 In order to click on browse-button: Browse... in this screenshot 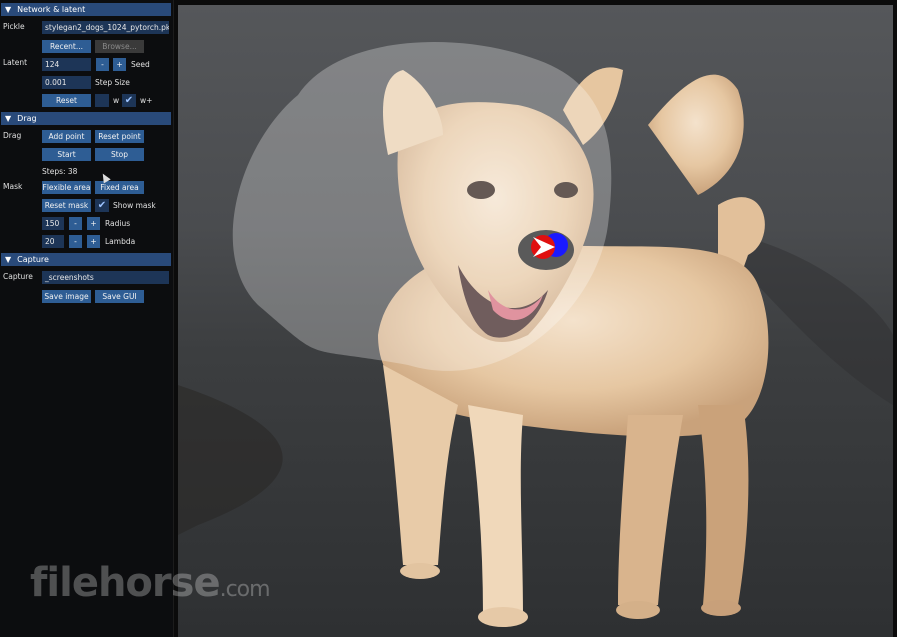, I will do `click(119, 46)`.